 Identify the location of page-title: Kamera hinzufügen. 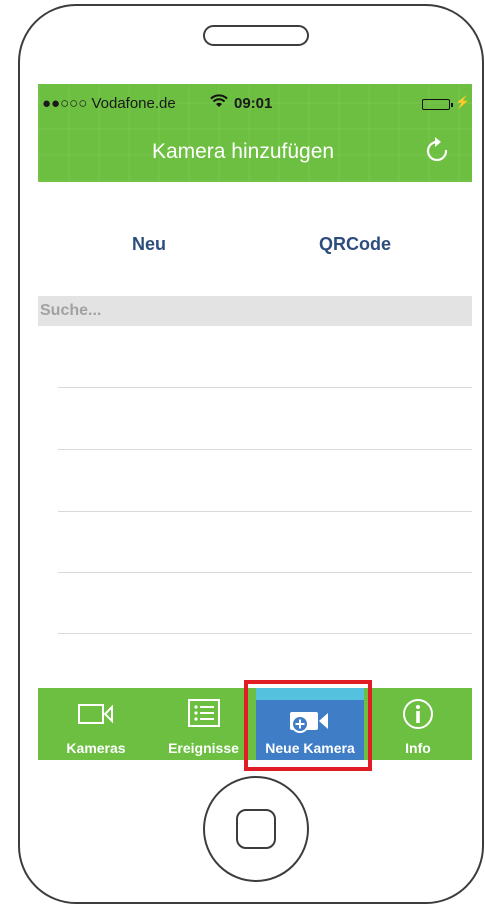
(243, 151).